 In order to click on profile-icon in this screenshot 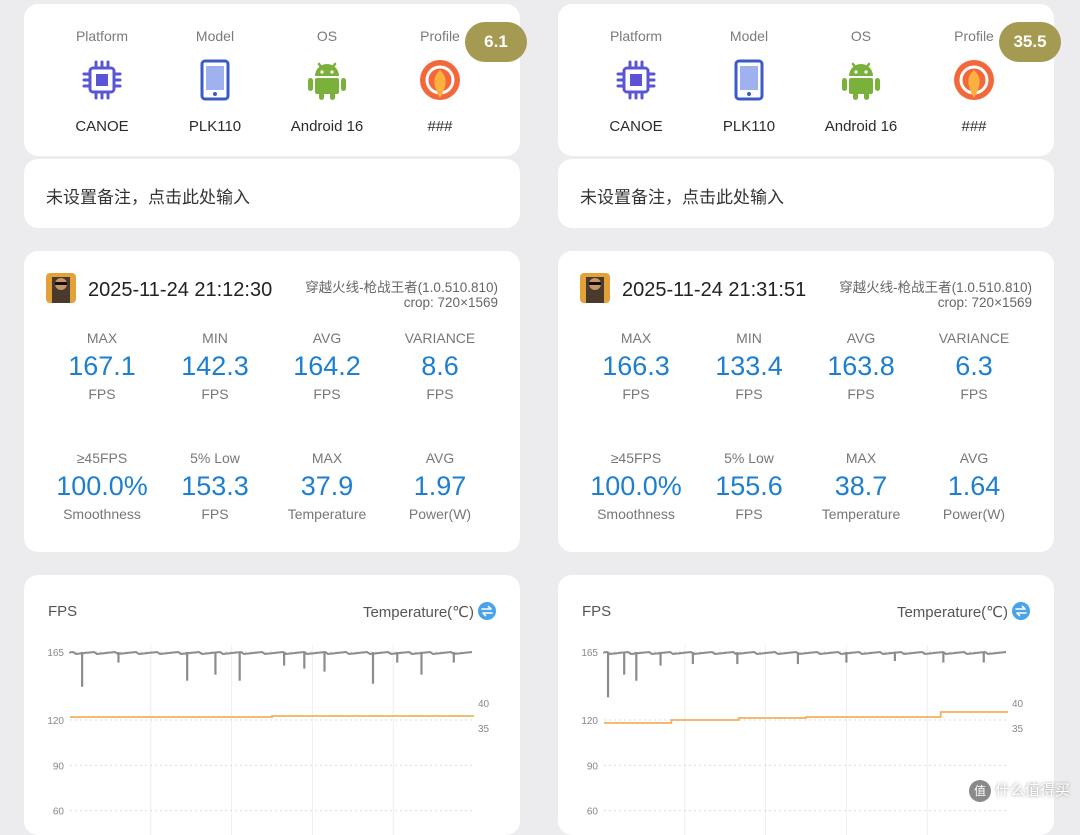, I will do `click(974, 80)`.